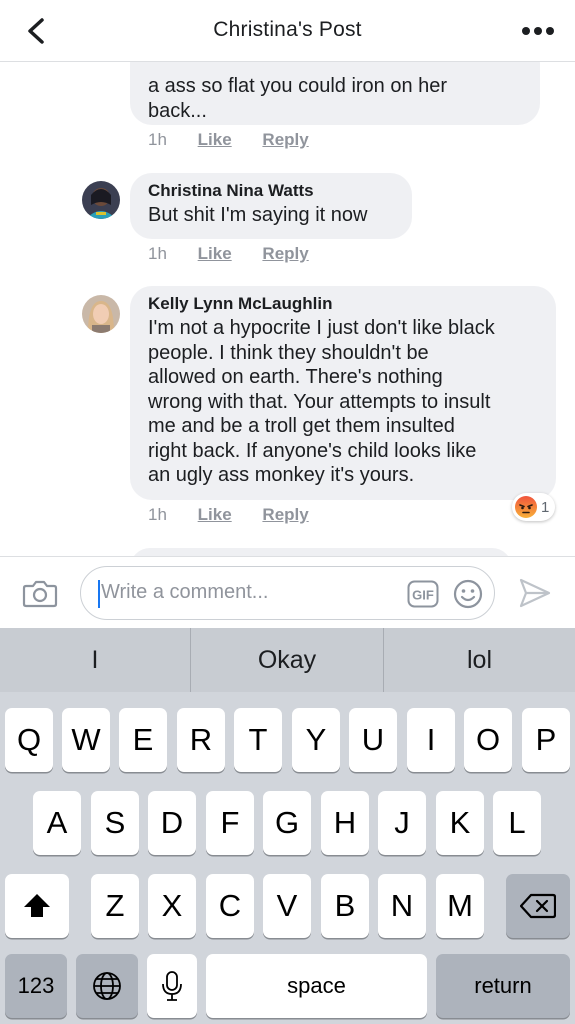 This screenshot has width=575, height=1024. What do you see at coordinates (95, 660) in the screenshot?
I see `suggestion-item: I` at bounding box center [95, 660].